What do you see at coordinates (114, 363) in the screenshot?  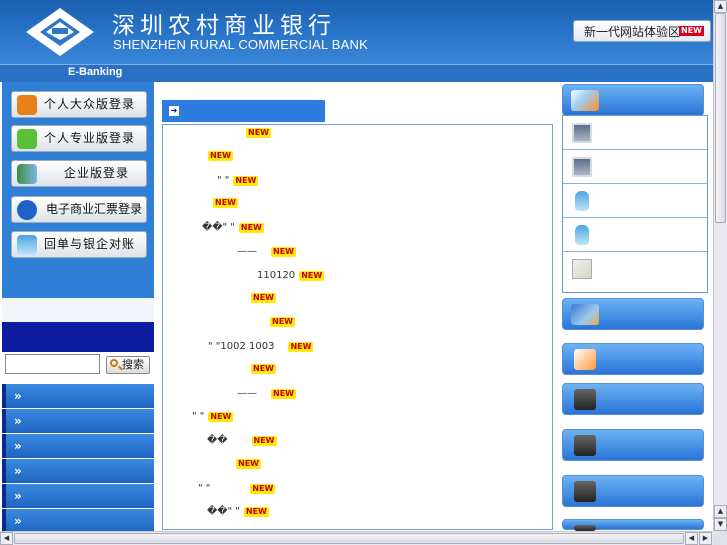 I see `search-icon` at bounding box center [114, 363].